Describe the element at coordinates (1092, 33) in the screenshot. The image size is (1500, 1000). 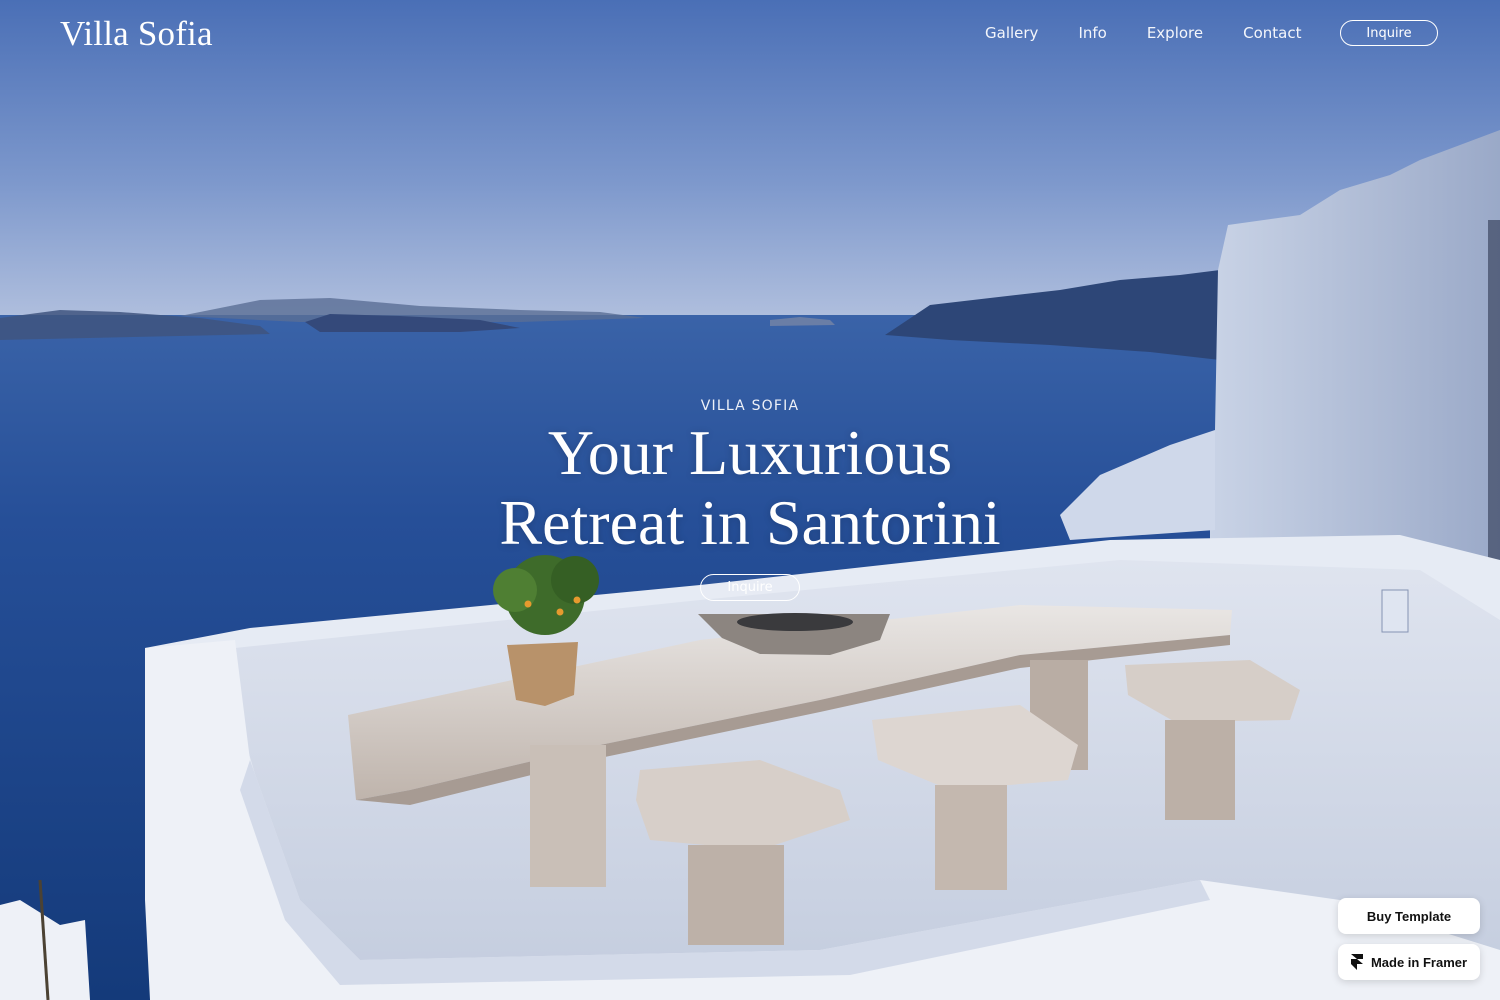
I see `nav-link-info: Info` at that location.